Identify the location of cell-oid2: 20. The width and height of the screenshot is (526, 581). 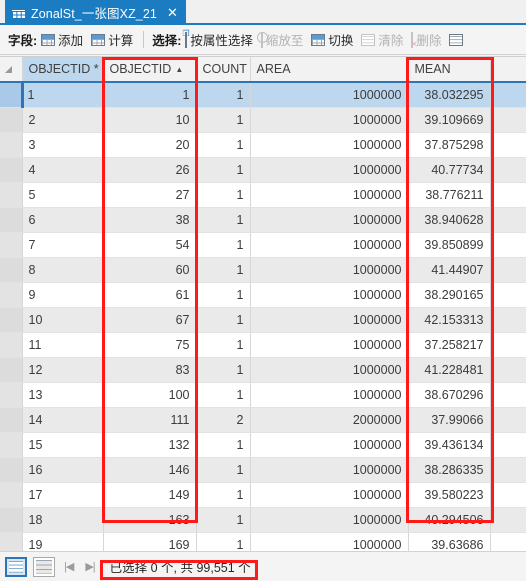
(150, 145).